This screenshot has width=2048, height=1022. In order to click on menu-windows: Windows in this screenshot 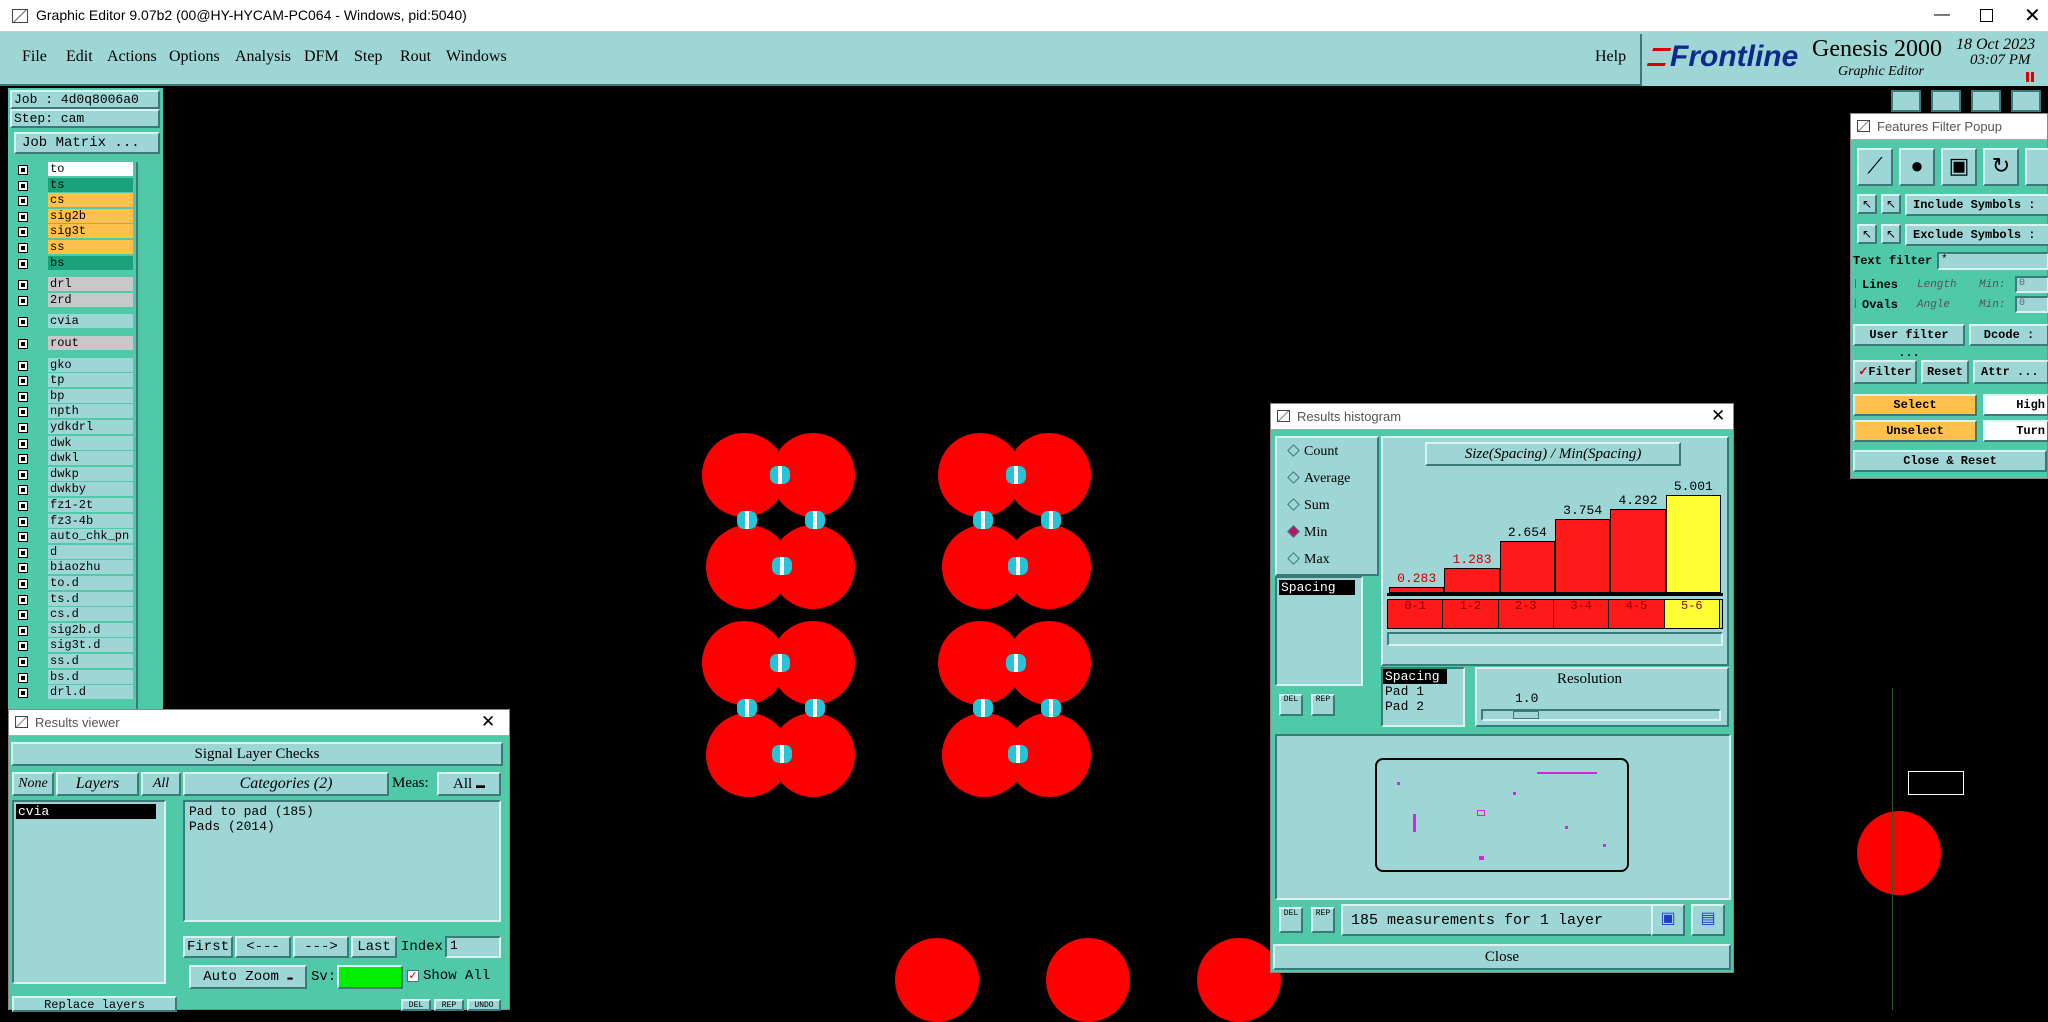, I will do `click(476, 57)`.